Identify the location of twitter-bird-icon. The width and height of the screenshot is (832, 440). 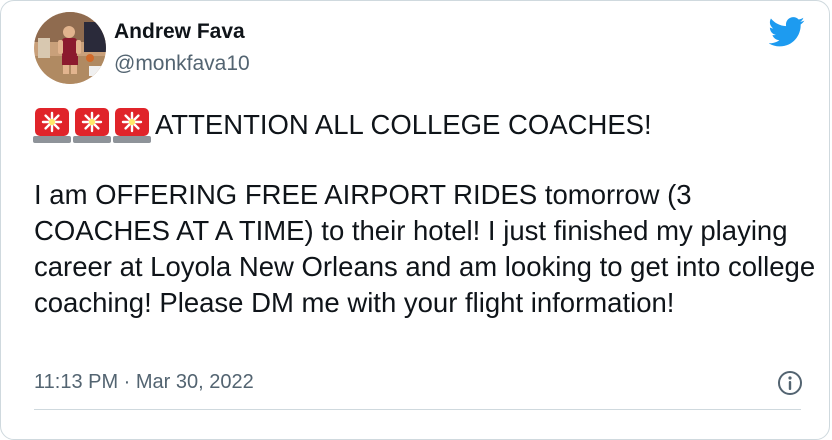
(786, 32).